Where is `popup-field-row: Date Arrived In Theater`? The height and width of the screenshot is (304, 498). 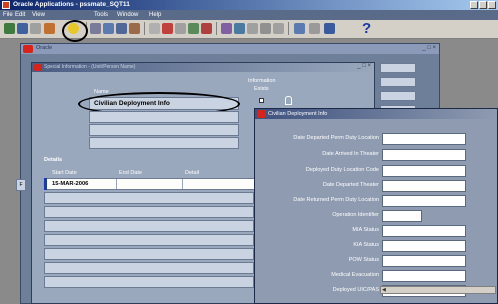
popup-field-row: Date Arrived In Theater is located at coordinates (376, 155).